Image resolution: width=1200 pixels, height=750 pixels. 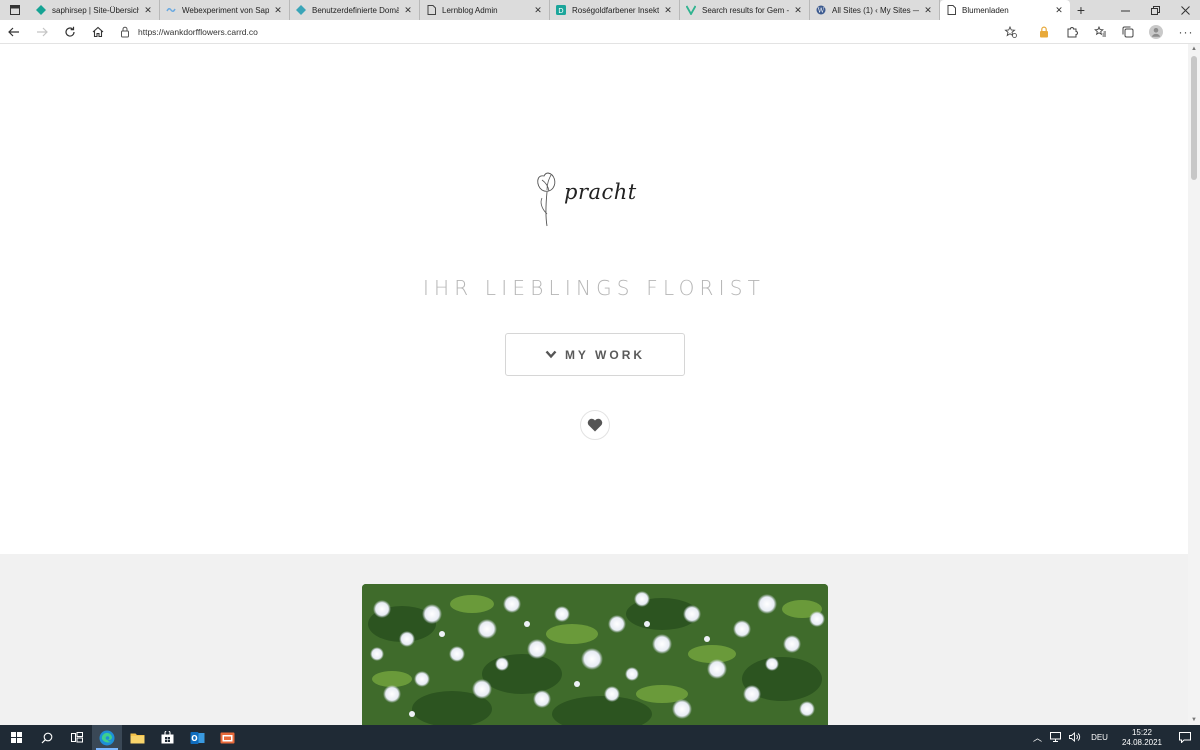 I want to click on tab-actions-icon, so click(x=15, y=10).